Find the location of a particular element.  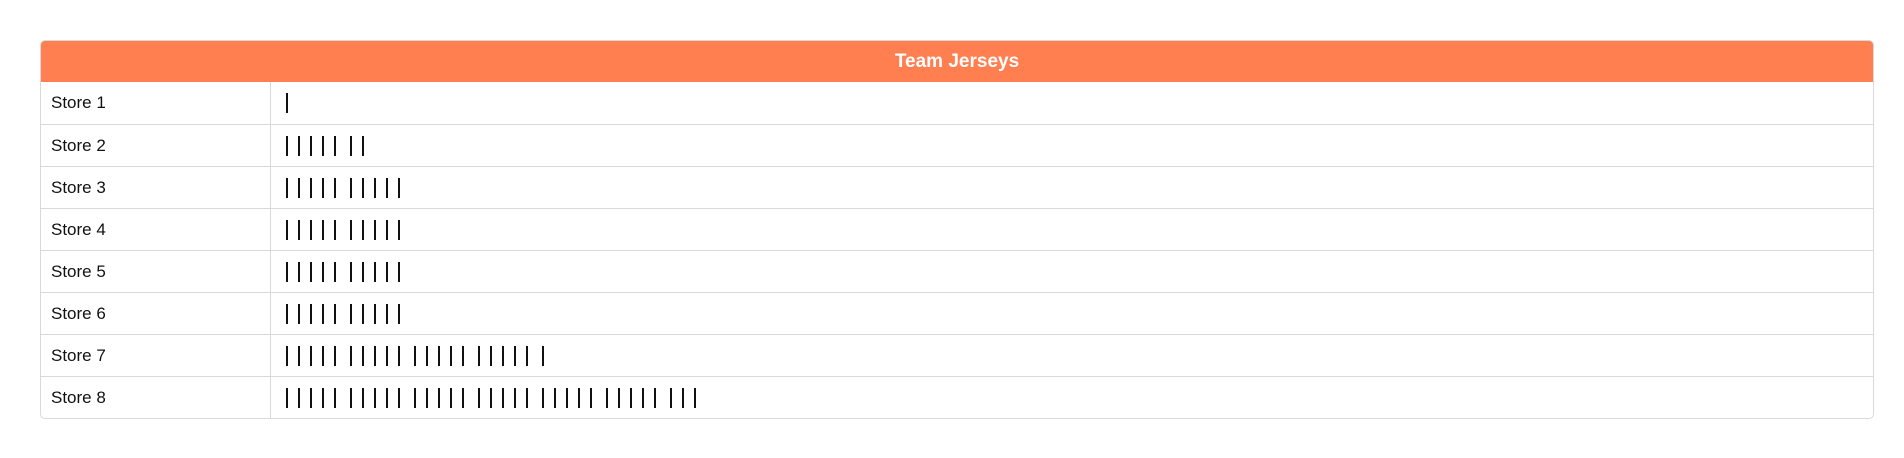

store-label: Store 1 is located at coordinates (156, 103).